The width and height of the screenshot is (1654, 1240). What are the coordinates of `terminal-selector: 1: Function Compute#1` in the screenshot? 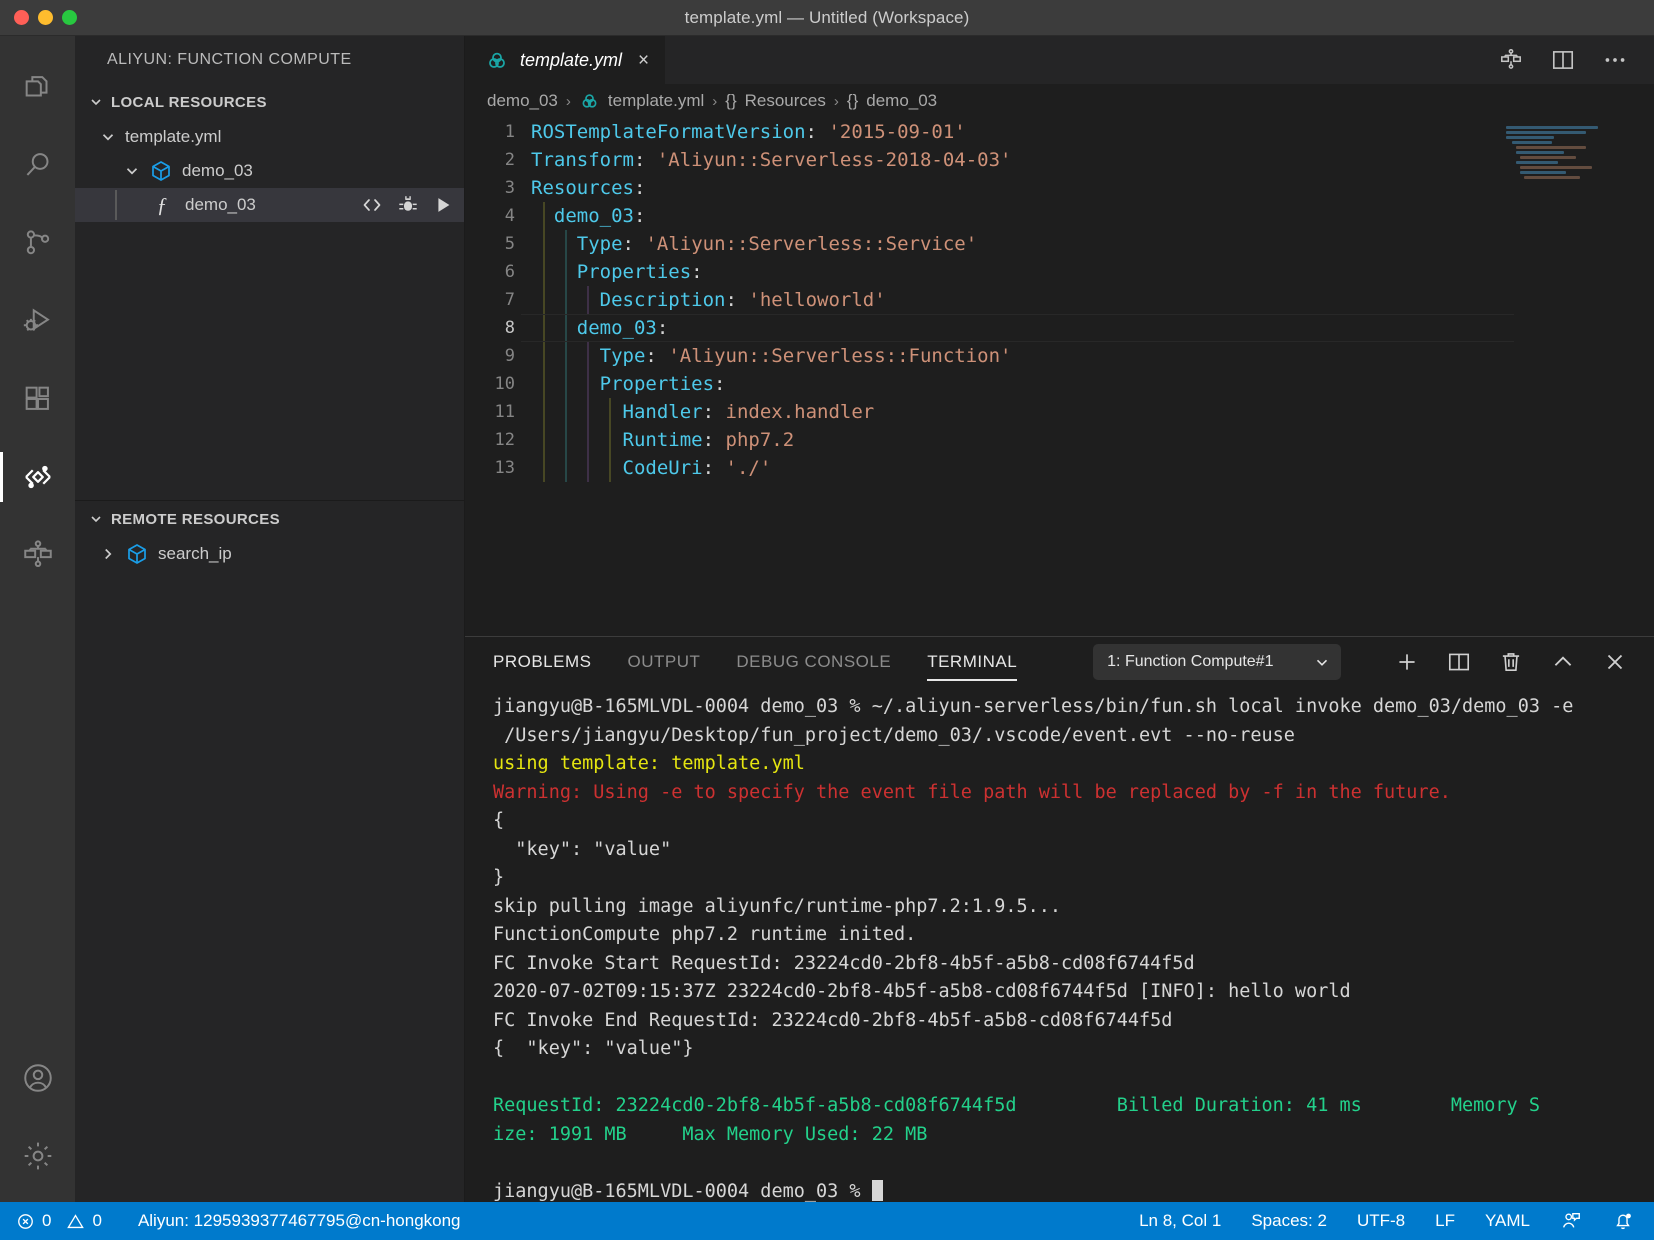 It's located at (1217, 662).